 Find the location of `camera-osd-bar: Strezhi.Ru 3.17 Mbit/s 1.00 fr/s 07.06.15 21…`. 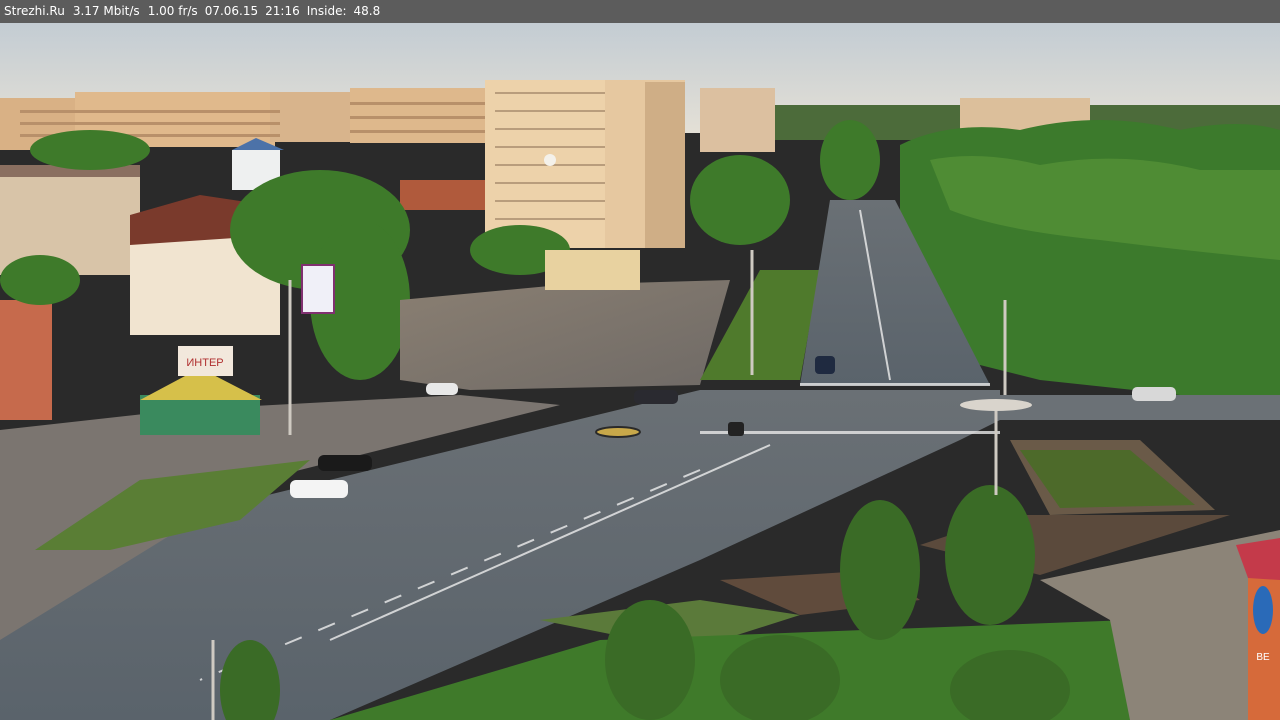

camera-osd-bar: Strezhi.Ru 3.17 Mbit/s 1.00 fr/s 07.06.15 21… is located at coordinates (640, 11).